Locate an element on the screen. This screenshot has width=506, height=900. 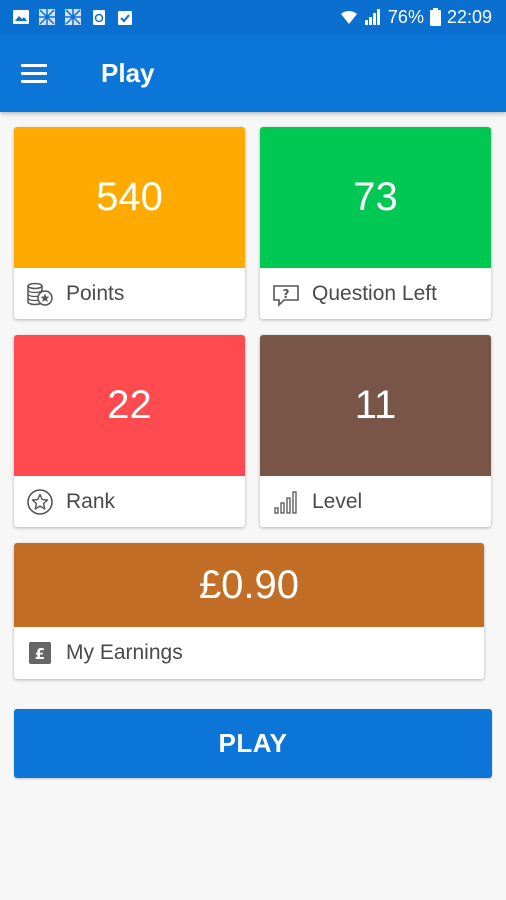
questions-left-value-panel: 73 is located at coordinates (375, 197).